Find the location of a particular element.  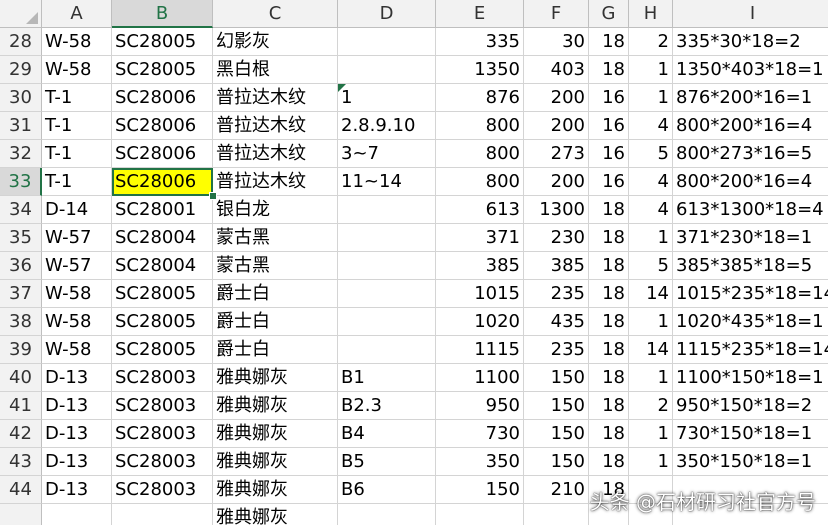

cell-c: 蒙古黑 is located at coordinates (275, 238).